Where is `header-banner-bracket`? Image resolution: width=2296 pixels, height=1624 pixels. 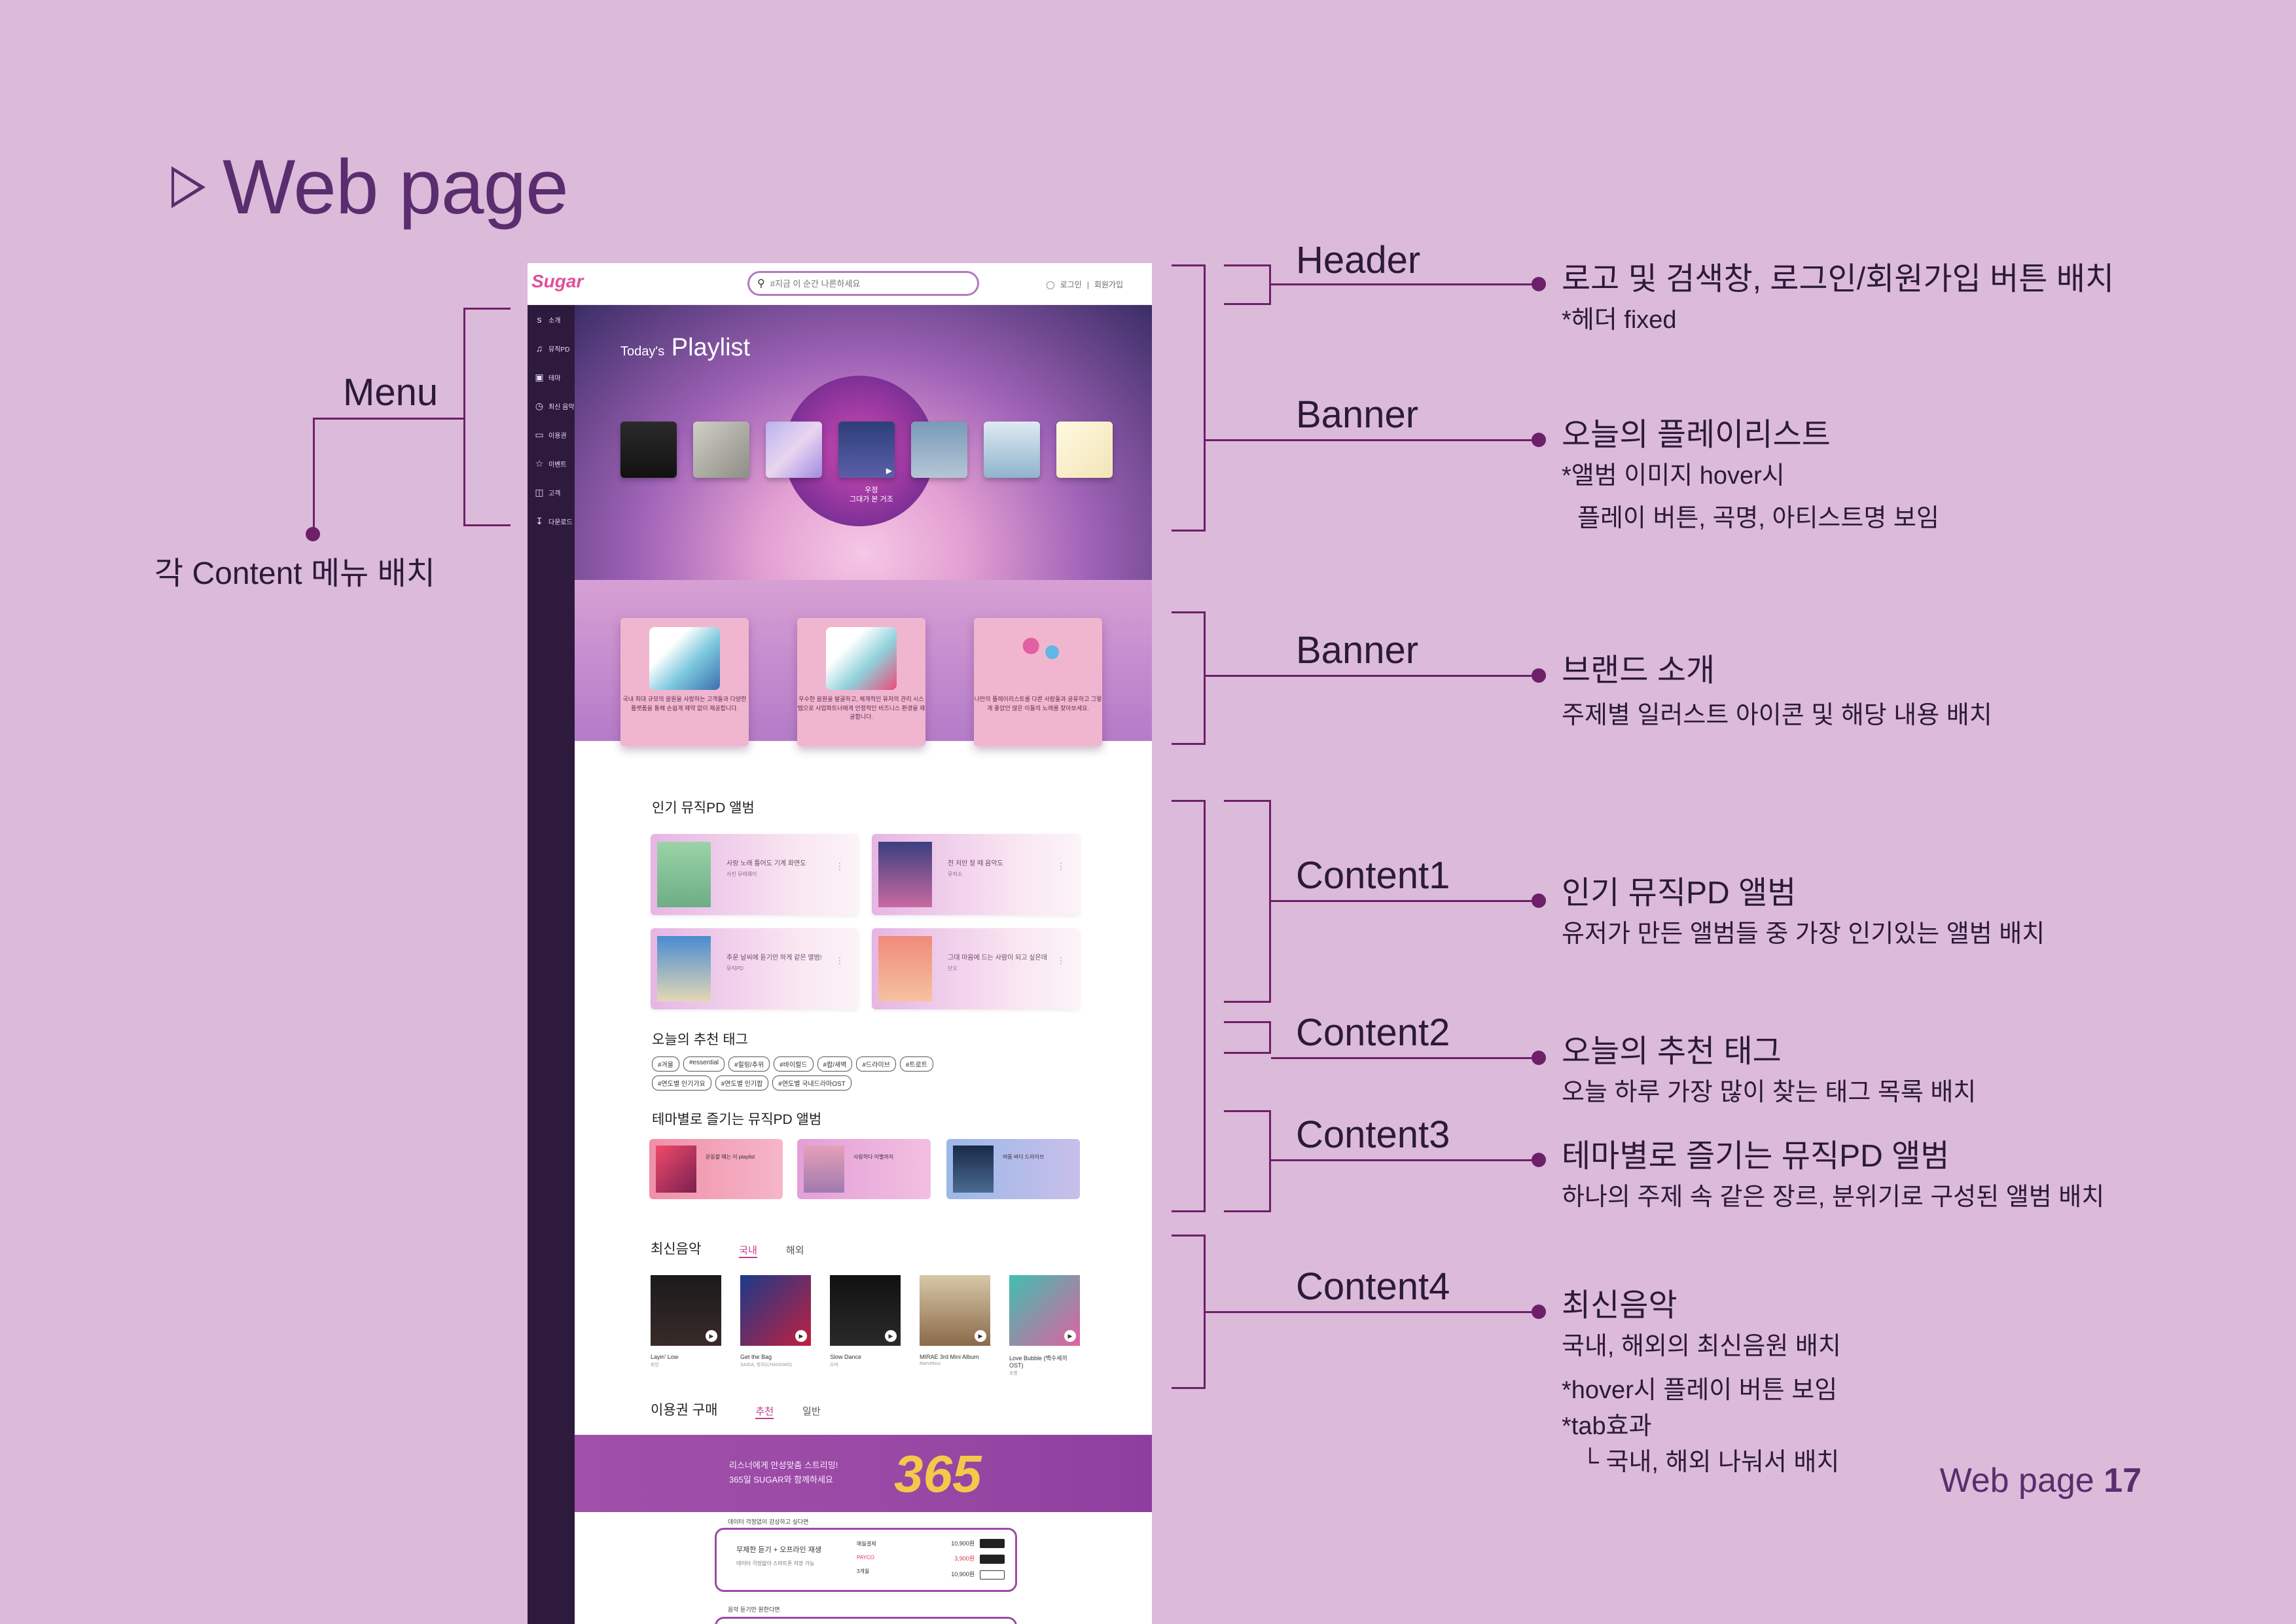 header-banner-bracket is located at coordinates (1189, 398).